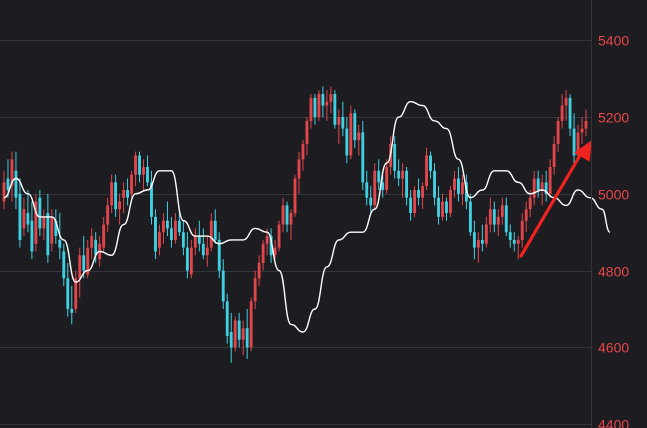  I want to click on y-tick-label-5400: 5400, so click(613, 41).